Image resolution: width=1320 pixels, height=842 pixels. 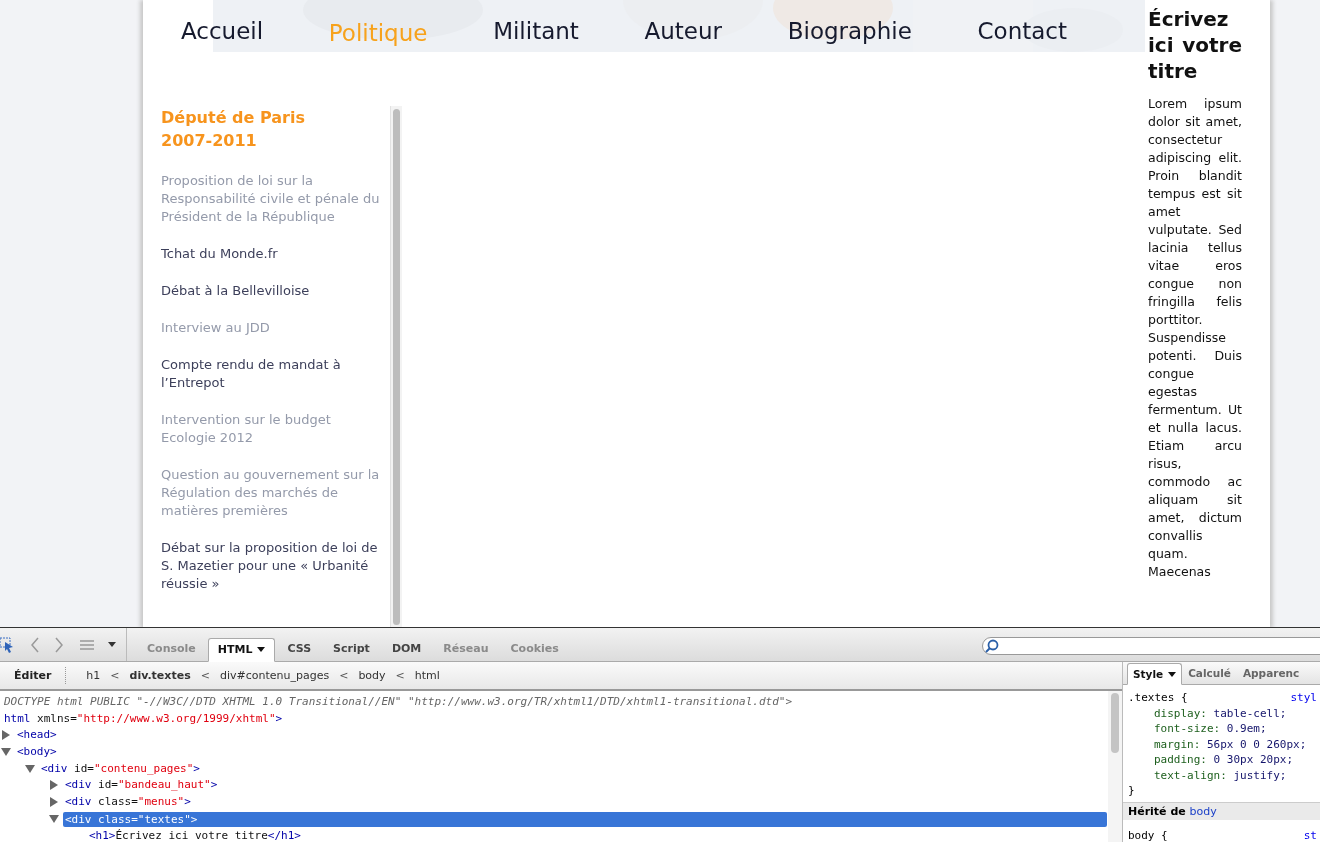 I want to click on breadcrumb-link: div#contenu_pages, so click(x=274, y=675).